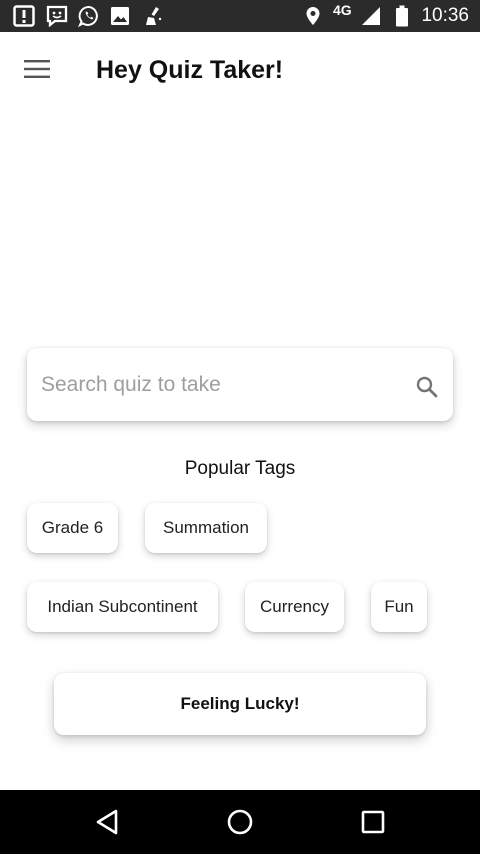 The image size is (480, 854). I want to click on navigation-bar, so click(240, 822).